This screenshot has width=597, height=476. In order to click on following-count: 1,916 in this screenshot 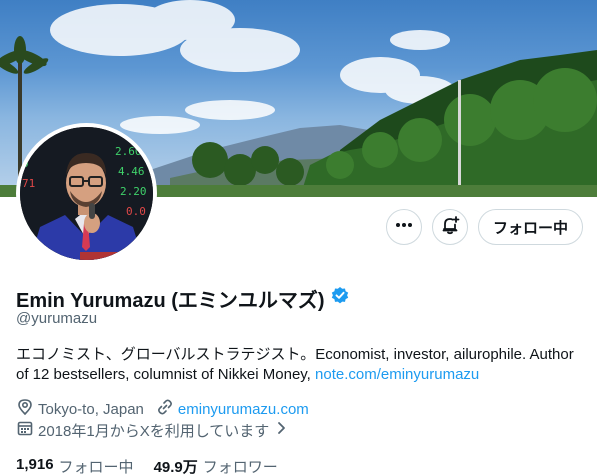, I will do `click(35, 464)`.